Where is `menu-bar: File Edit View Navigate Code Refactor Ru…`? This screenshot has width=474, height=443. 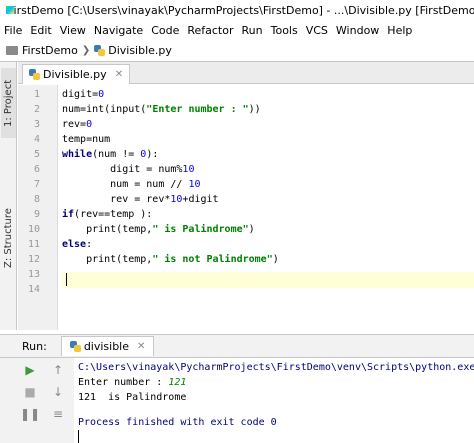 menu-bar: File Edit View Navigate Code Refactor Ru… is located at coordinates (237, 30).